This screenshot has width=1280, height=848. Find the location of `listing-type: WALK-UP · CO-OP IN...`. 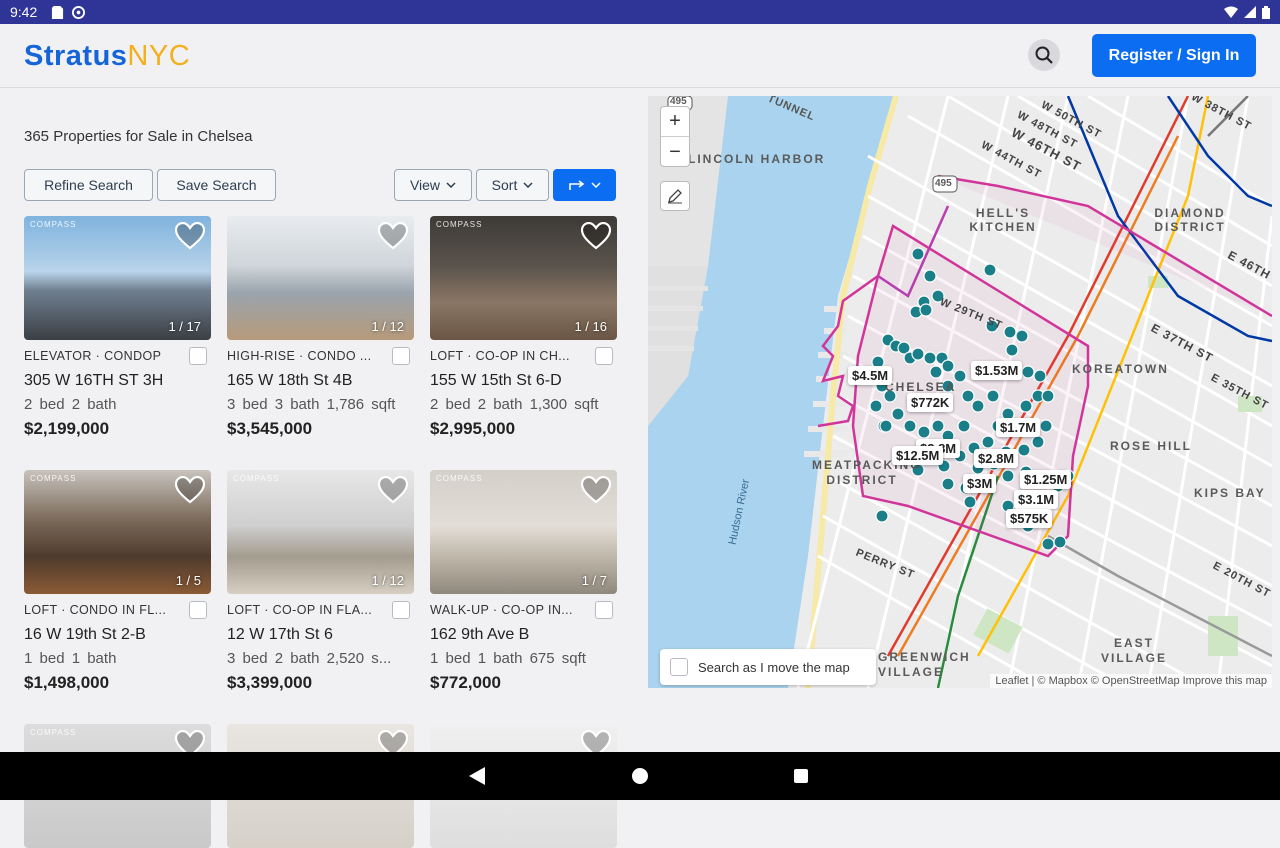

listing-type: WALK-UP · CO-OP IN... is located at coordinates (501, 610).